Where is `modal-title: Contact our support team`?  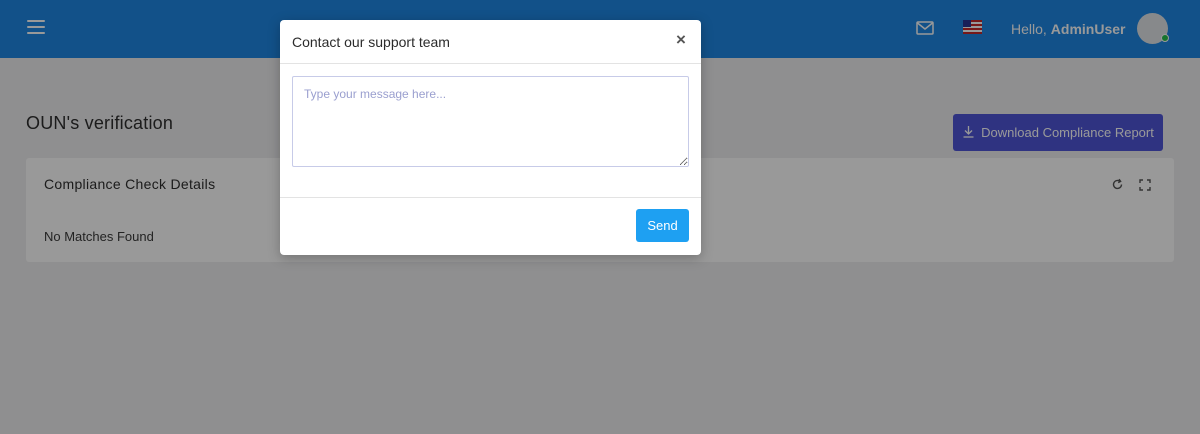 modal-title: Contact our support team is located at coordinates (371, 42).